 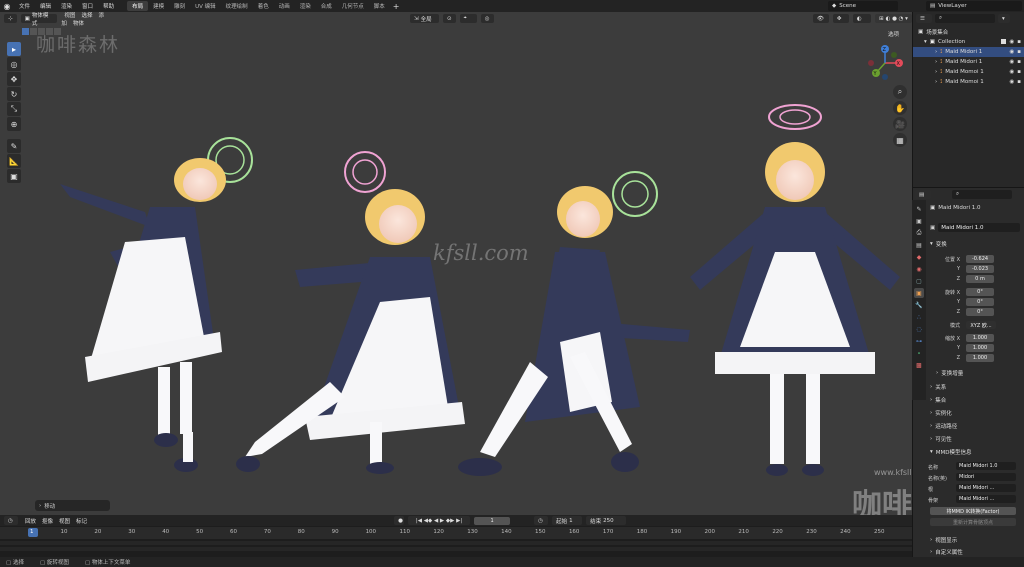 I want to click on object-name-field: Maid Midori 1.0, so click(x=979, y=227).